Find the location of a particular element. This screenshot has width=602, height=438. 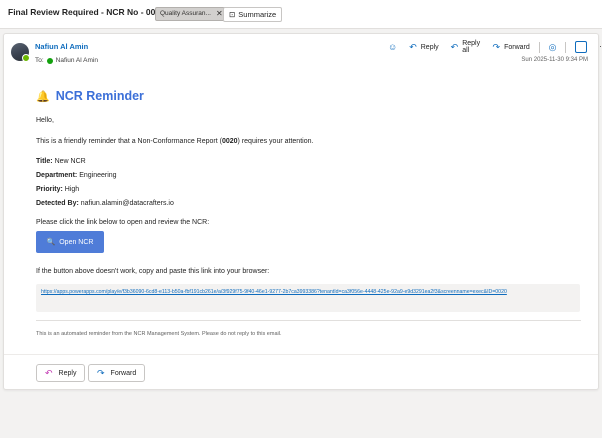

footer-reply-label: Reply is located at coordinates (67, 373).